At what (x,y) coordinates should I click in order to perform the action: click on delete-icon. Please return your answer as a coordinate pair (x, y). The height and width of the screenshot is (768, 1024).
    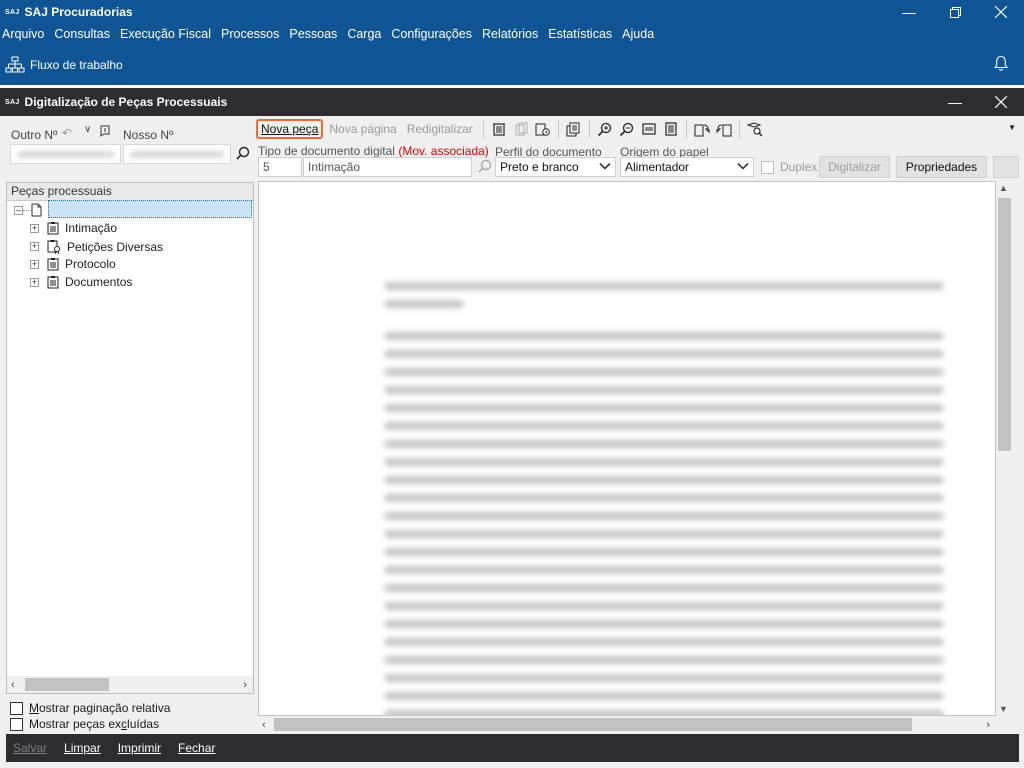
    Looking at the image, I should click on (499, 129).